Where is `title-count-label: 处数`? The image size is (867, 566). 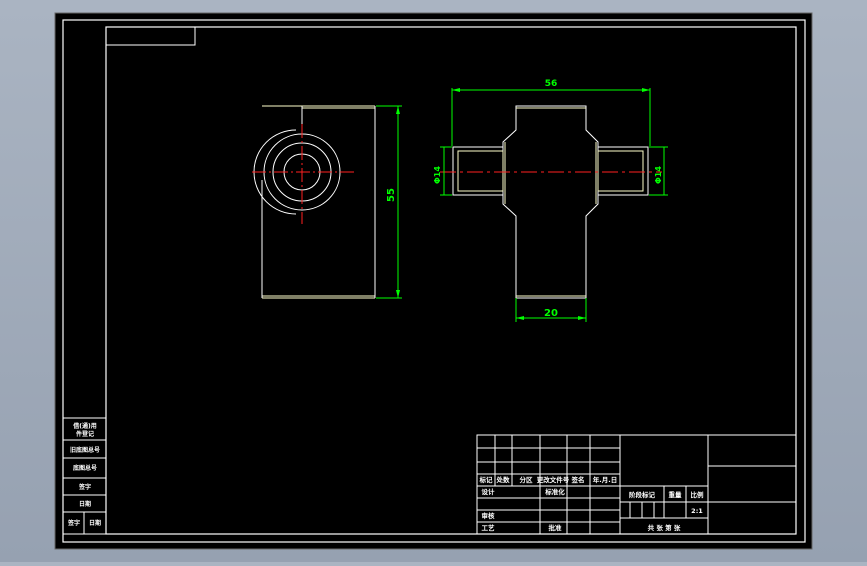
title-count-label: 处数 is located at coordinates (503, 479).